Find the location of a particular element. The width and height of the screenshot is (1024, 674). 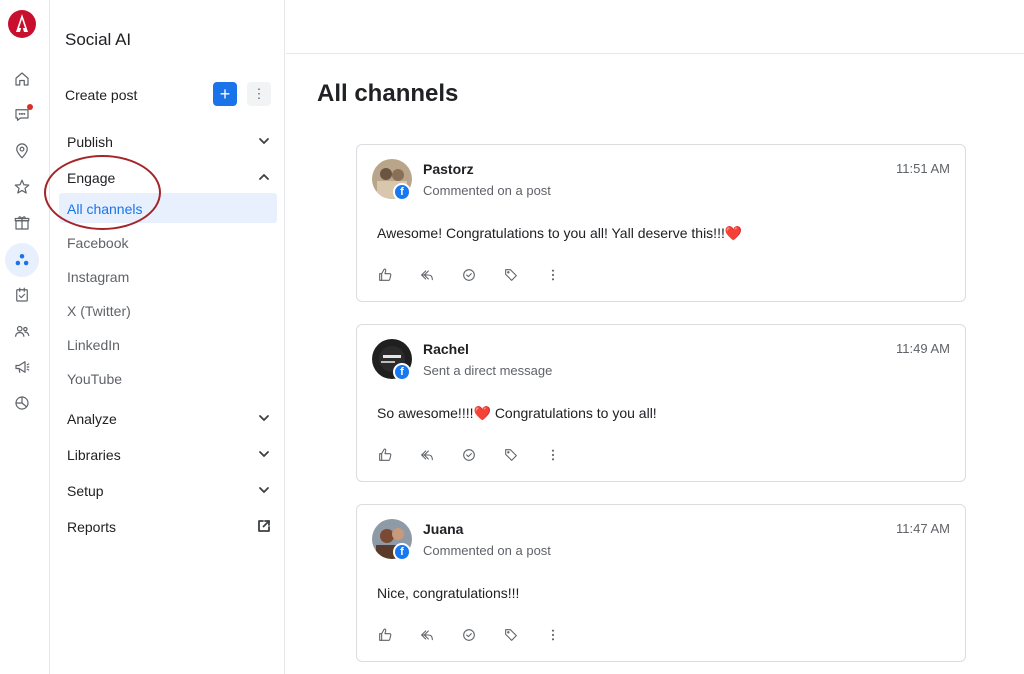

social-icon is located at coordinates (22, 260).